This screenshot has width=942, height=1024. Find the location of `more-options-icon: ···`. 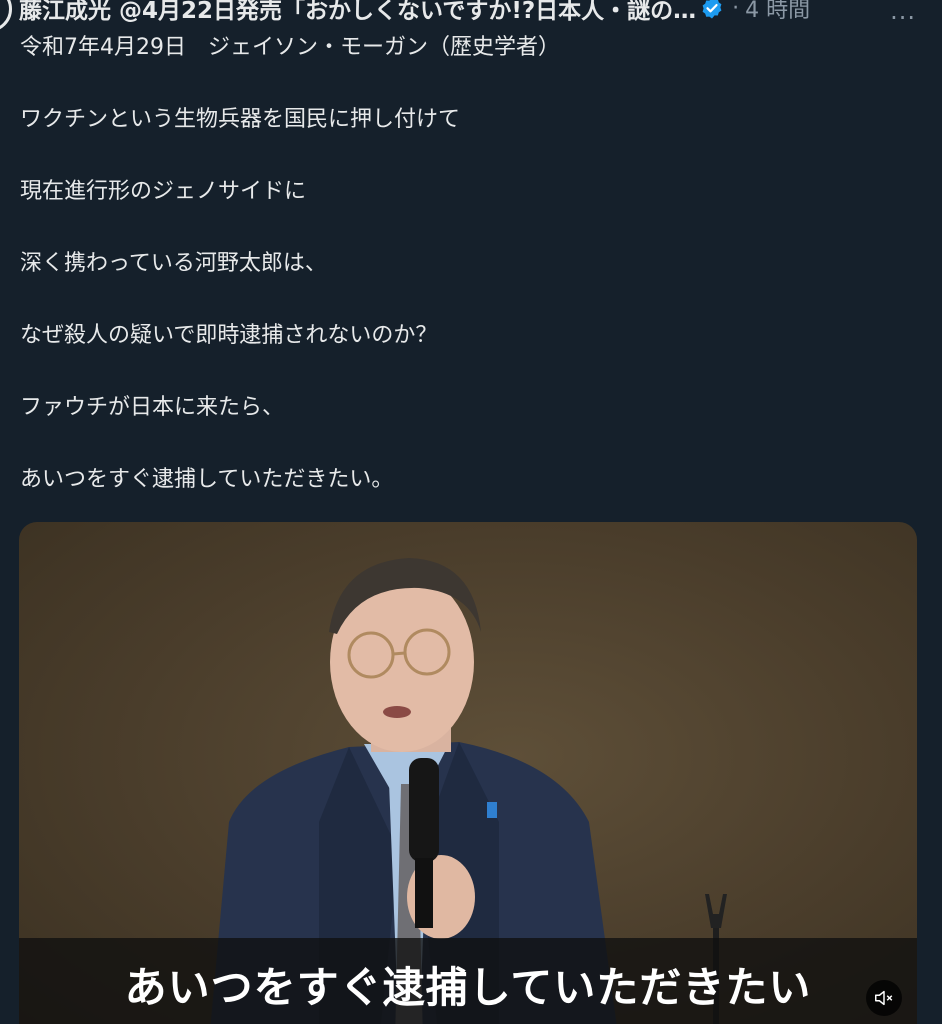

more-options-icon: ··· is located at coordinates (903, 18).